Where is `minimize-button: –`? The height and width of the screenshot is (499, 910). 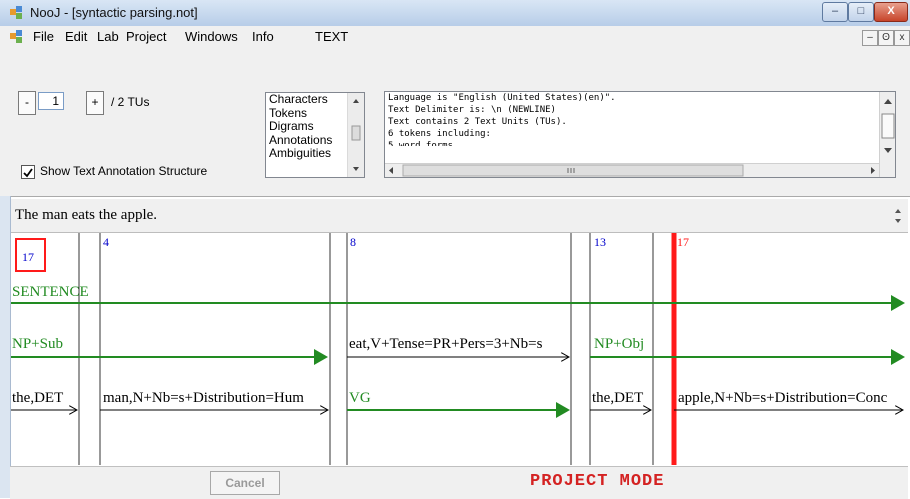
minimize-button: – is located at coordinates (835, 12).